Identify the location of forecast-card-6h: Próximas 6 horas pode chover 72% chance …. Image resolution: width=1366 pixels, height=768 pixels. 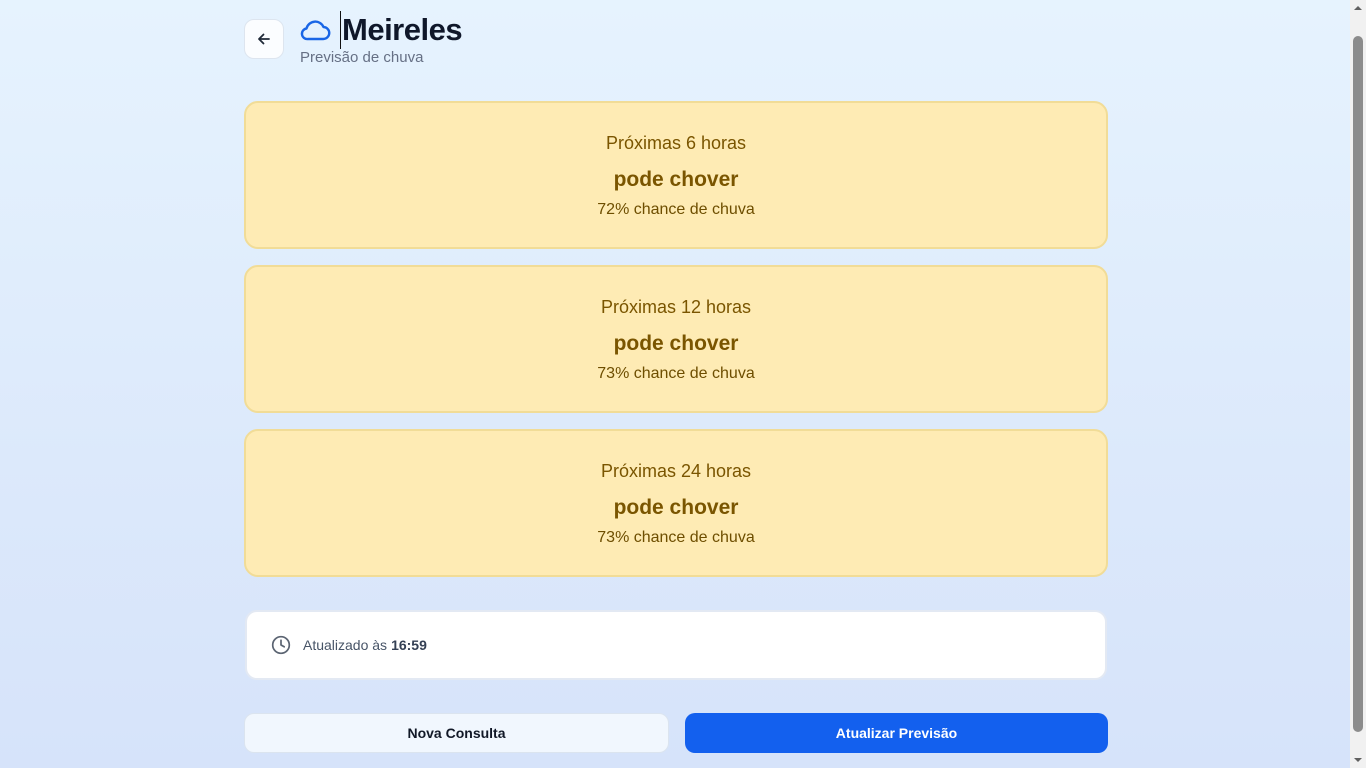
(676, 175).